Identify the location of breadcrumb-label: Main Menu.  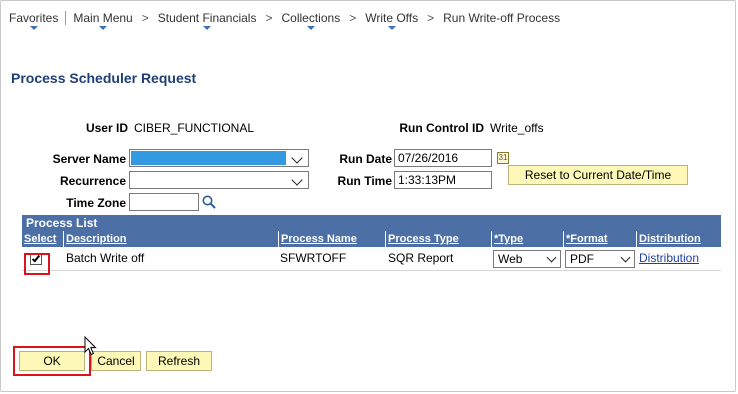
(103, 18).